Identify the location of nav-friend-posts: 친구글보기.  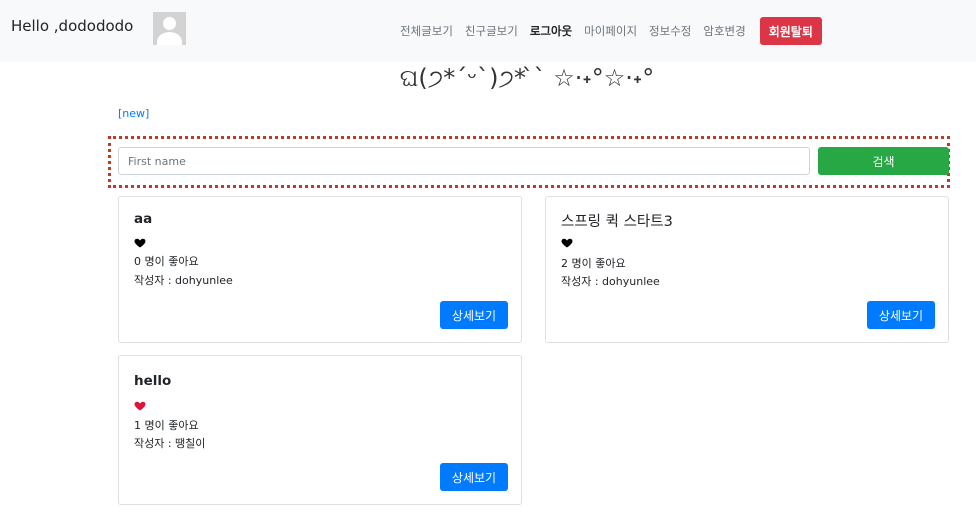
(491, 31).